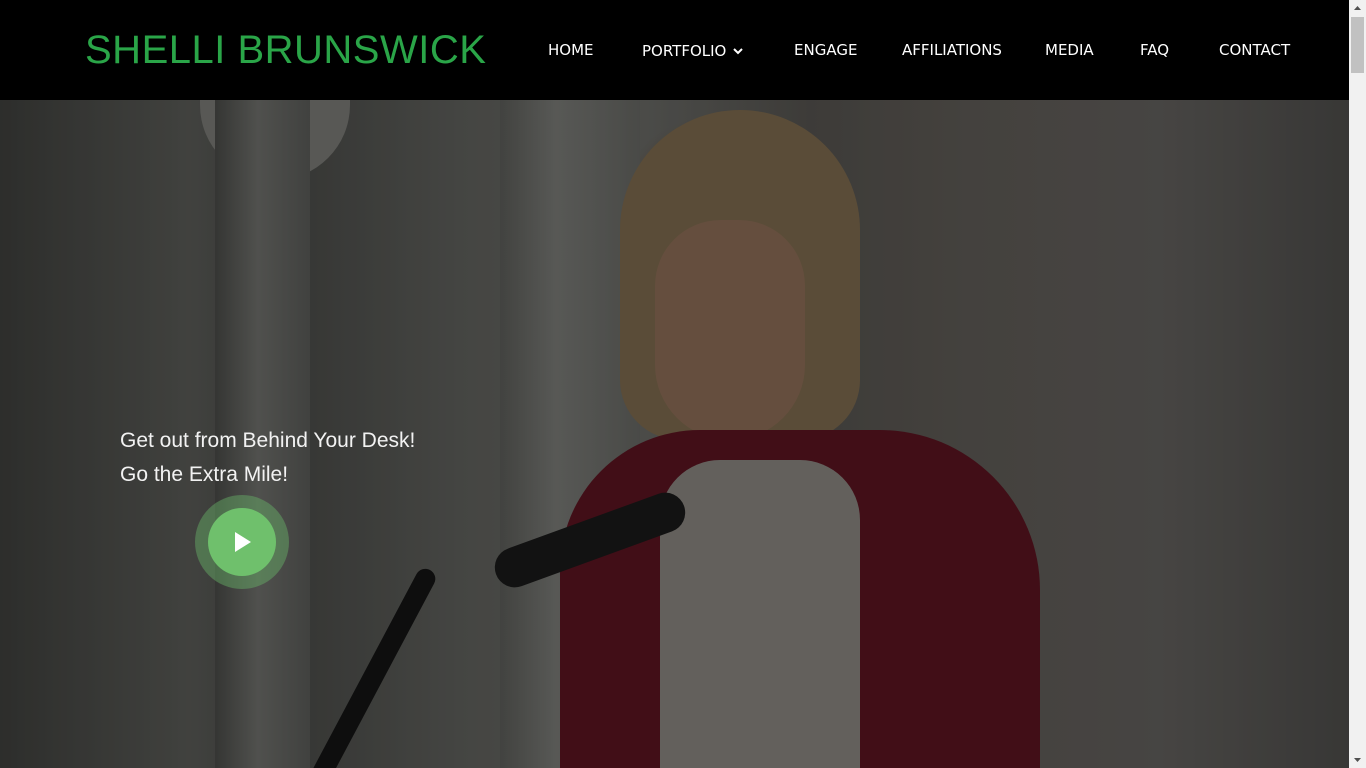 Image resolution: width=1366 pixels, height=768 pixels. What do you see at coordinates (1357, 8) in the screenshot?
I see `scroll-up-arrow-icon` at bounding box center [1357, 8].